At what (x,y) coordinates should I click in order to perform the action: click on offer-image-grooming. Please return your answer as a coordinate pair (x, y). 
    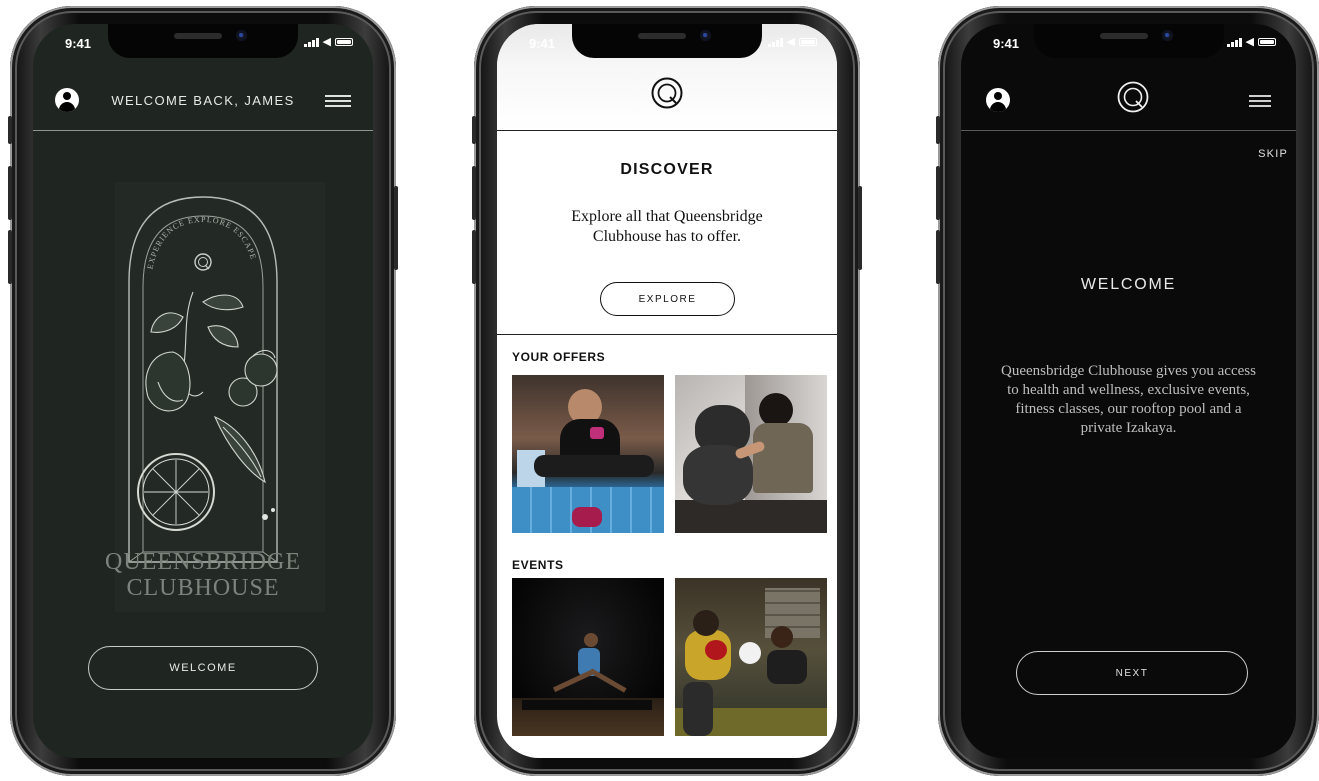
    Looking at the image, I should click on (751, 454).